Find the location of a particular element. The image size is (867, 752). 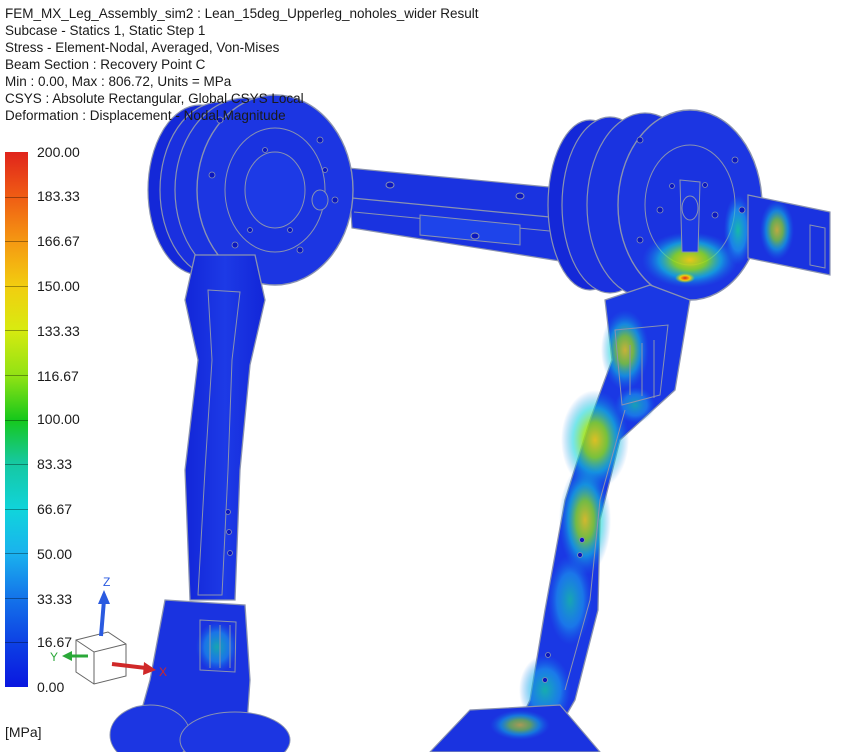

x-axis-label: X is located at coordinates (163, 672).